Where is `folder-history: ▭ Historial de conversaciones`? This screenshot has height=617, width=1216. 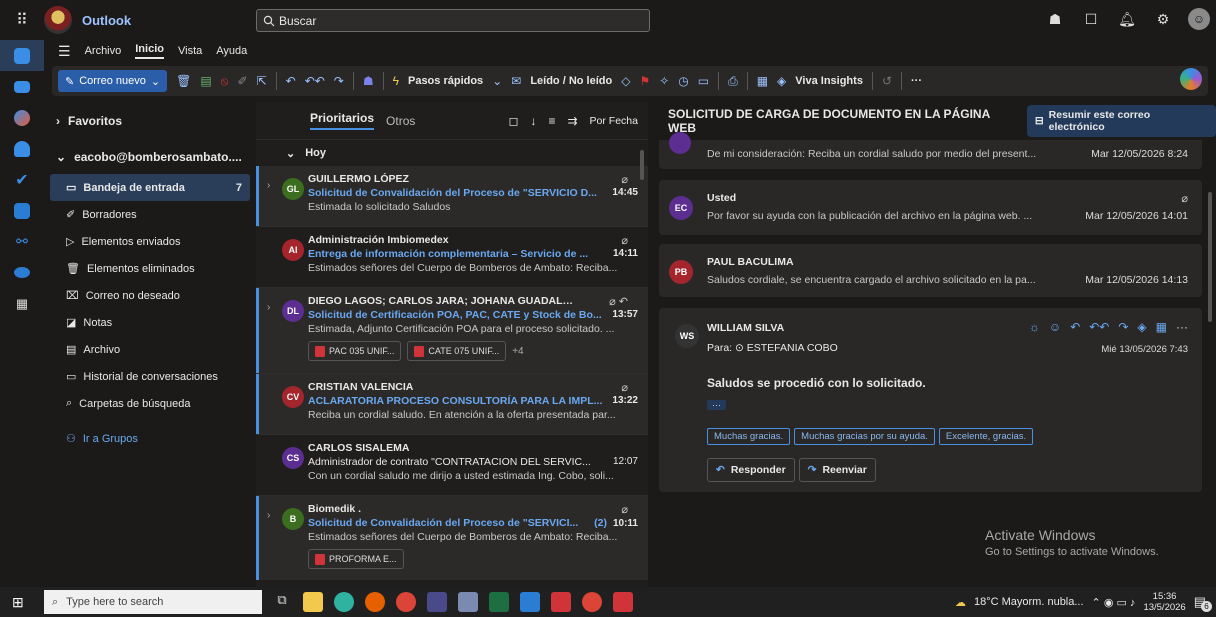
folder-history: ▭ Historial de conversaciones is located at coordinates (150, 376).